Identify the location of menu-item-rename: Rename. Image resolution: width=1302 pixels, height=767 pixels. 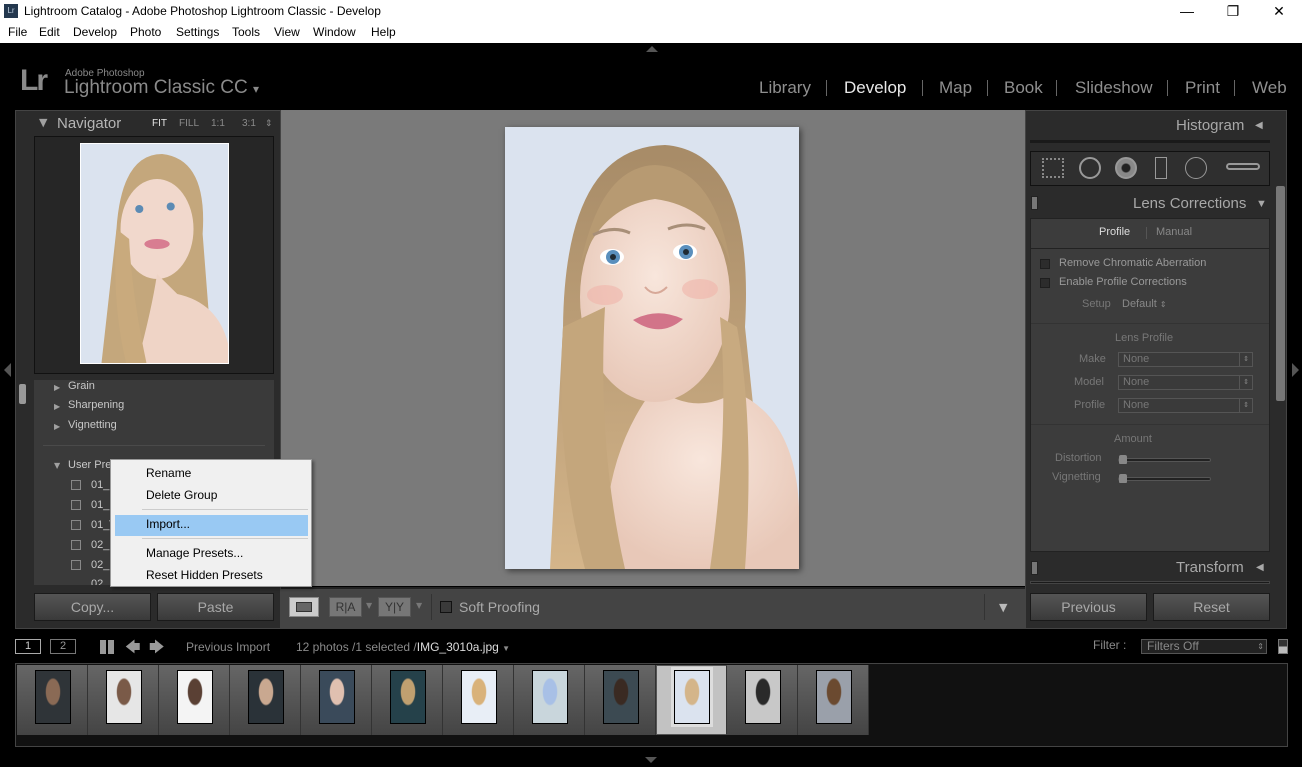
(168, 473).